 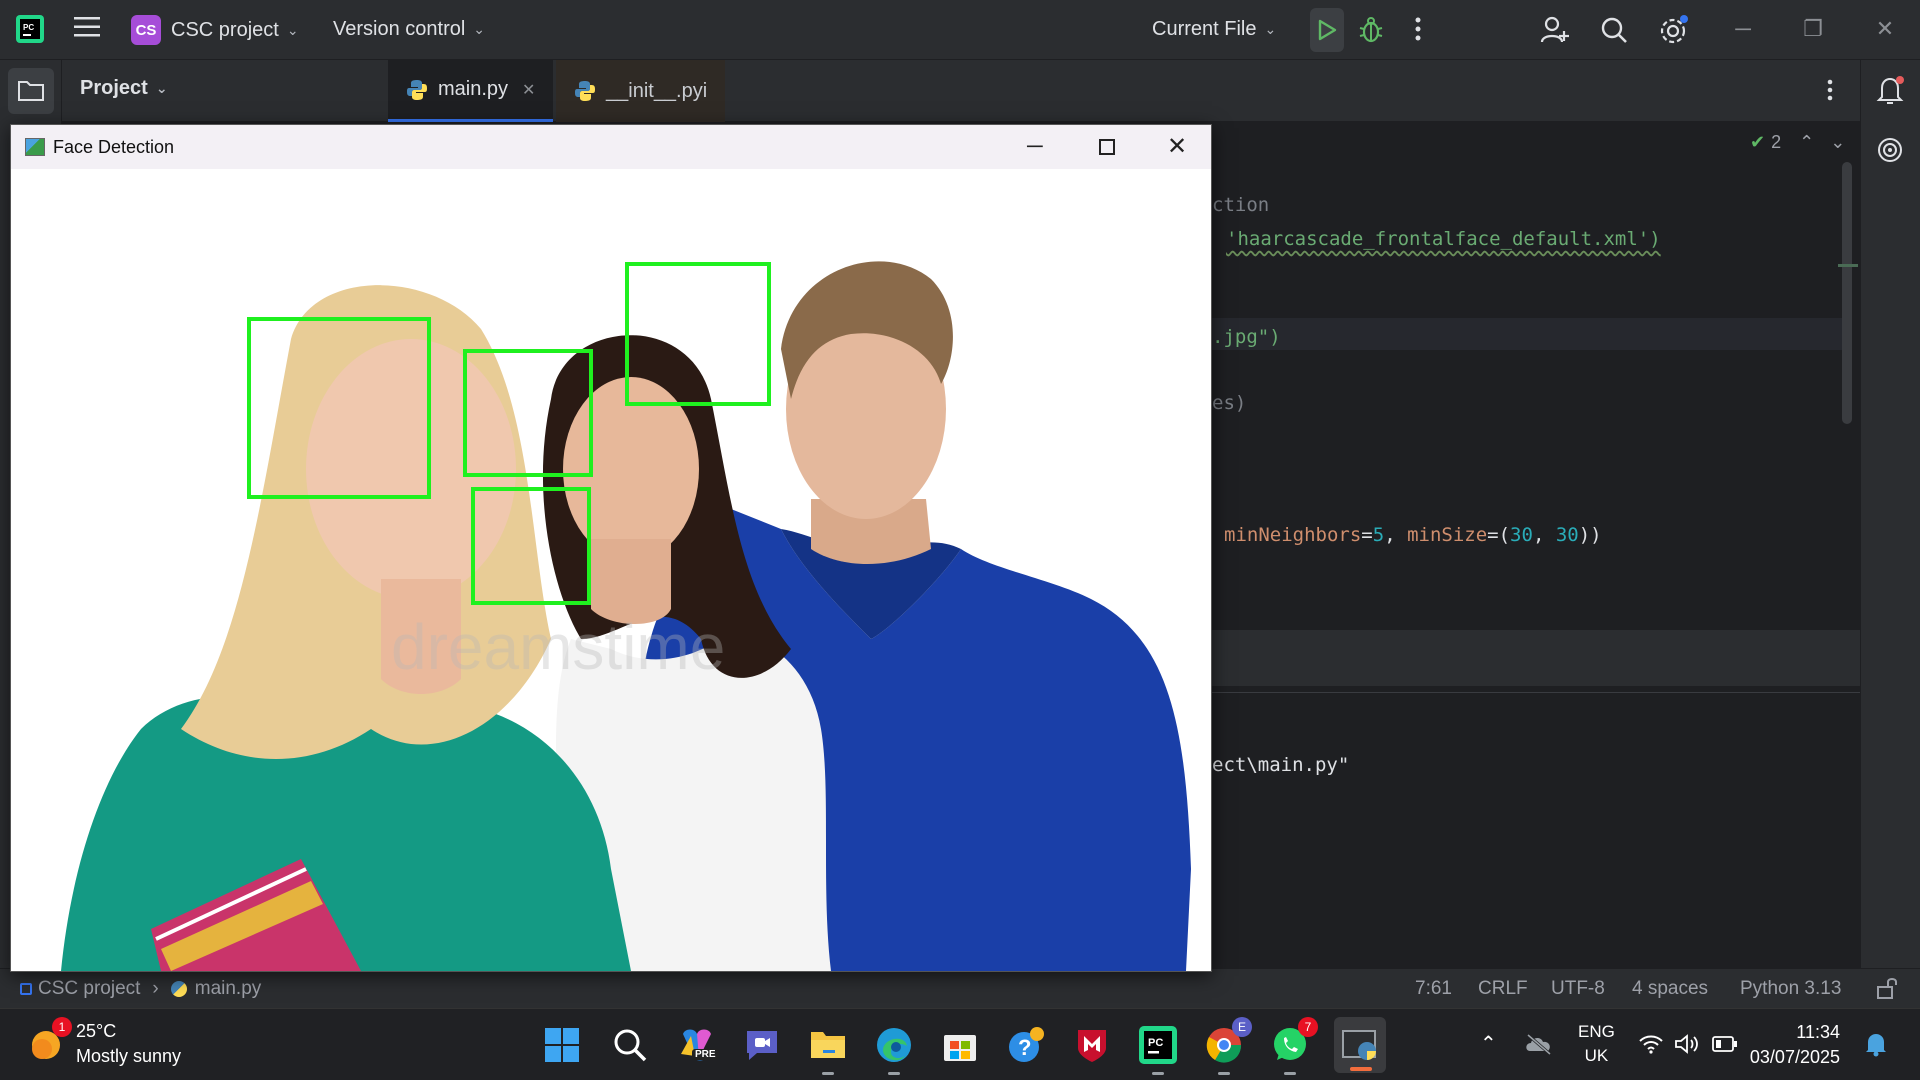 I want to click on copilot-icon: PRE, so click(x=696, y=1045).